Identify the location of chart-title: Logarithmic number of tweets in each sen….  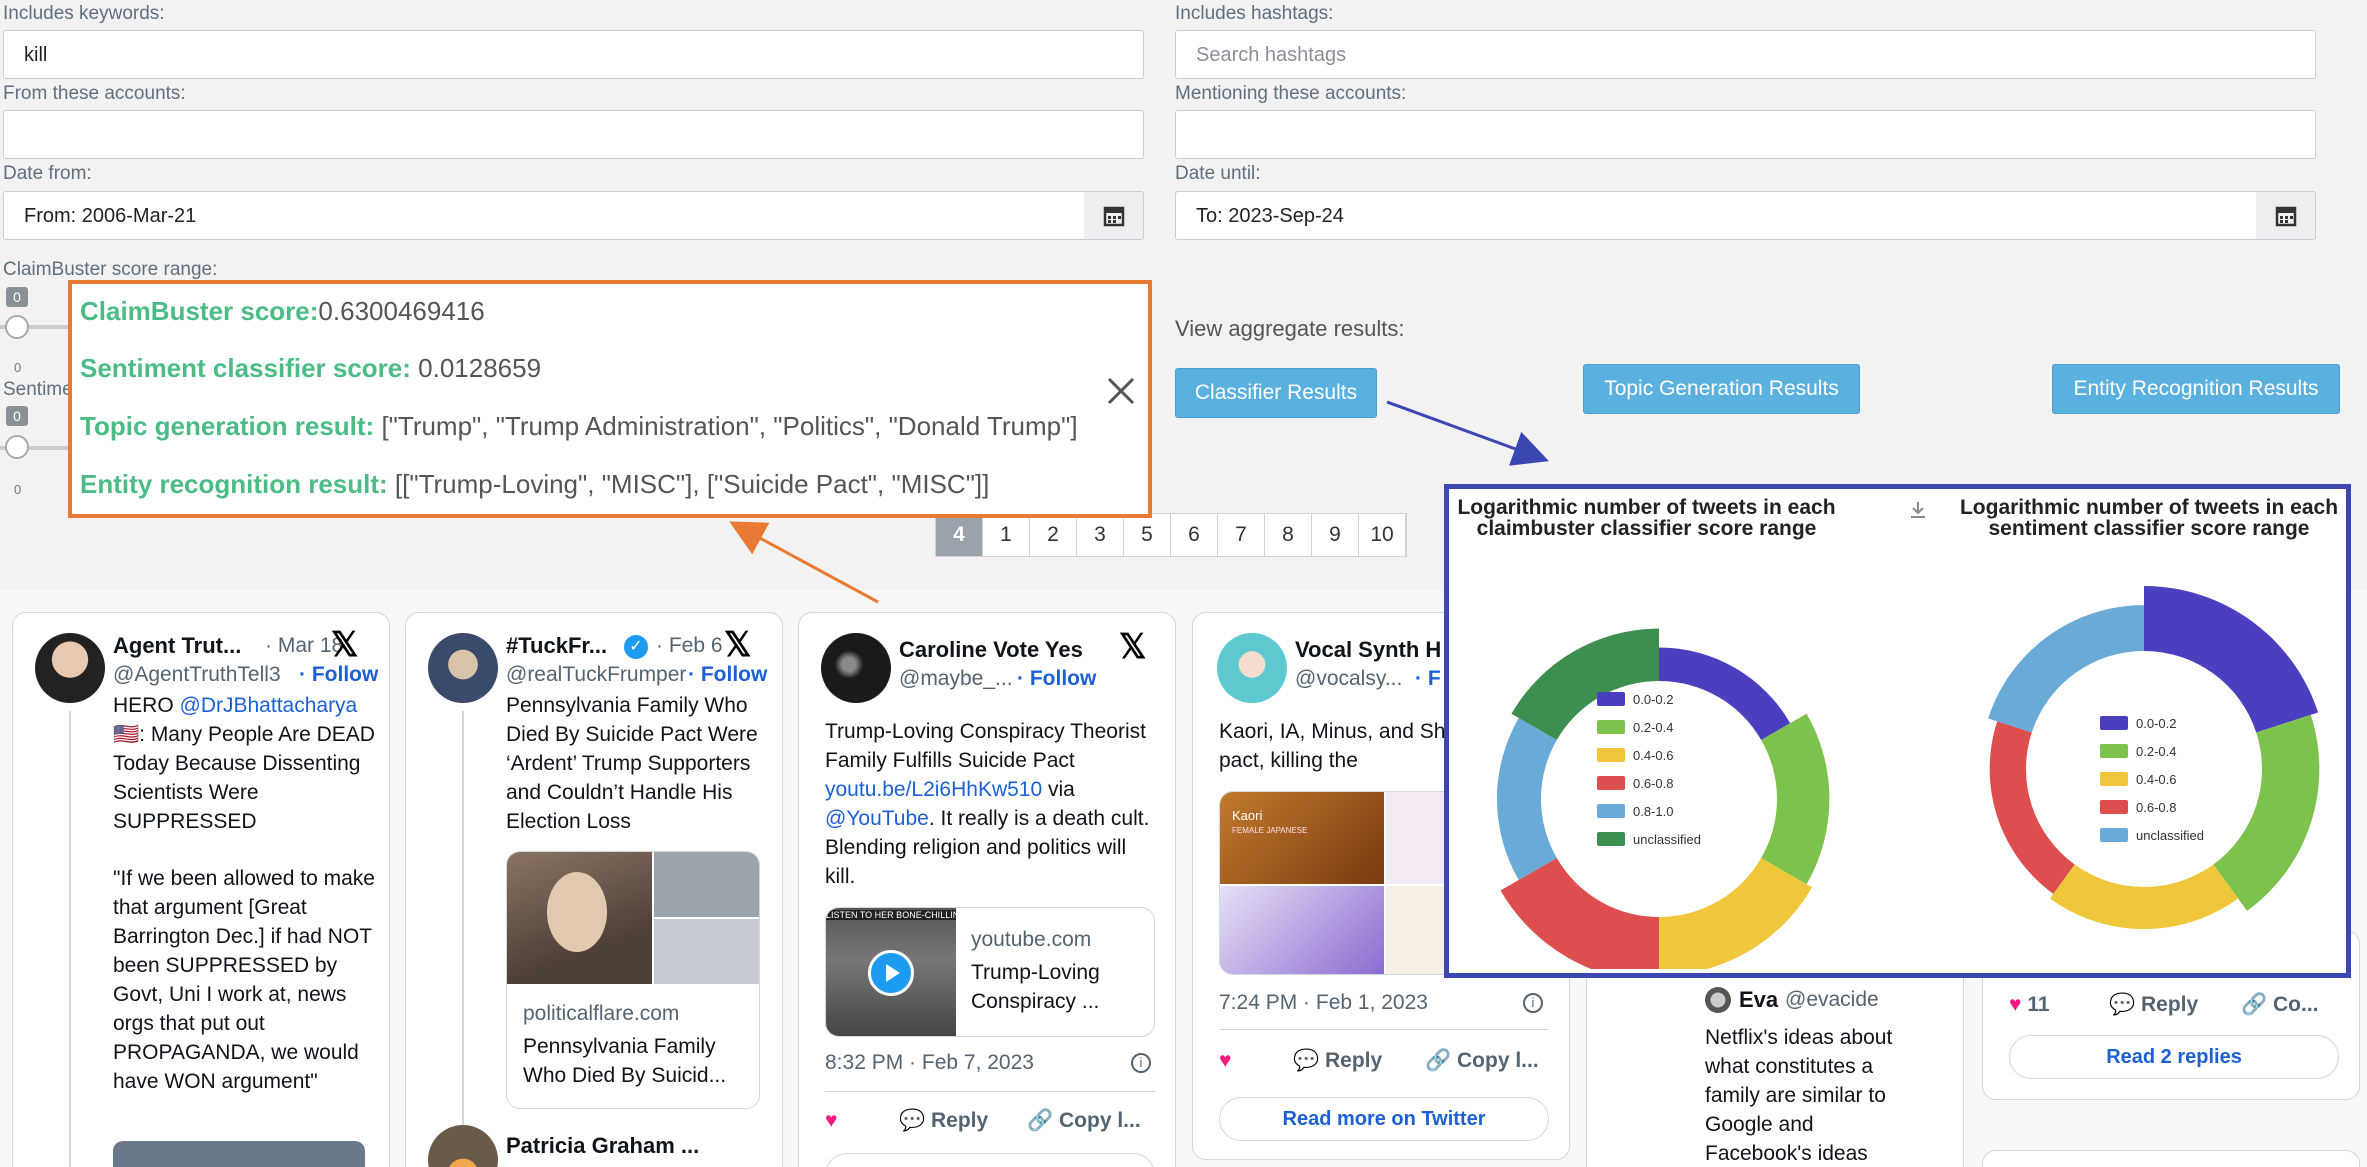
(2149, 518).